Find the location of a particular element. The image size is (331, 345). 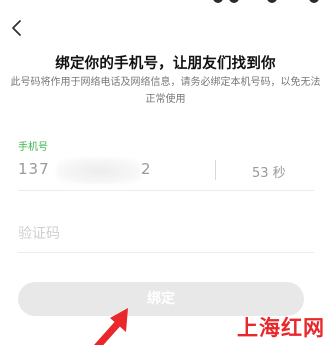

phone-field: 137 2 is located at coordinates (118, 171).